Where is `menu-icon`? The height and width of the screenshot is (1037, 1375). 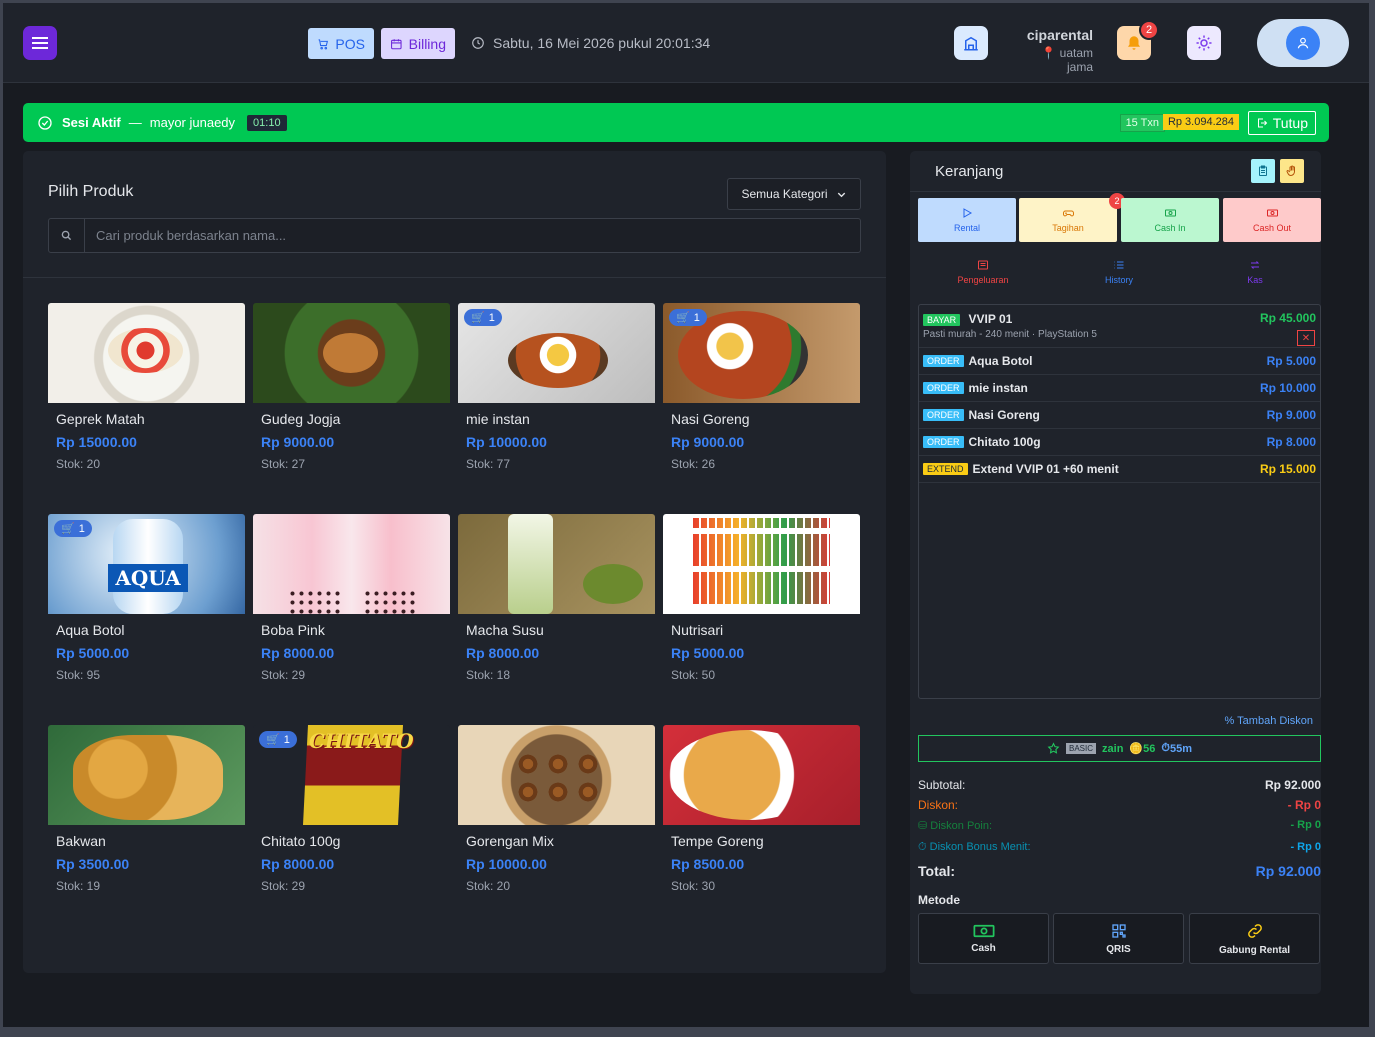
menu-icon is located at coordinates (40, 43).